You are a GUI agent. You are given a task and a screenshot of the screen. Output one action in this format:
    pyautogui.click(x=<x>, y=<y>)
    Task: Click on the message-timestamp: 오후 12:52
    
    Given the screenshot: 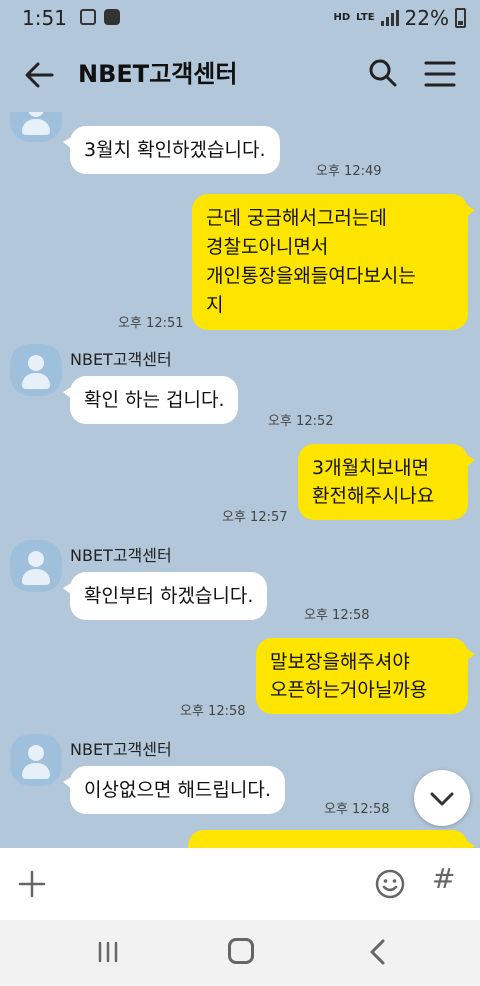 What is the action you would take?
    pyautogui.click(x=301, y=421)
    